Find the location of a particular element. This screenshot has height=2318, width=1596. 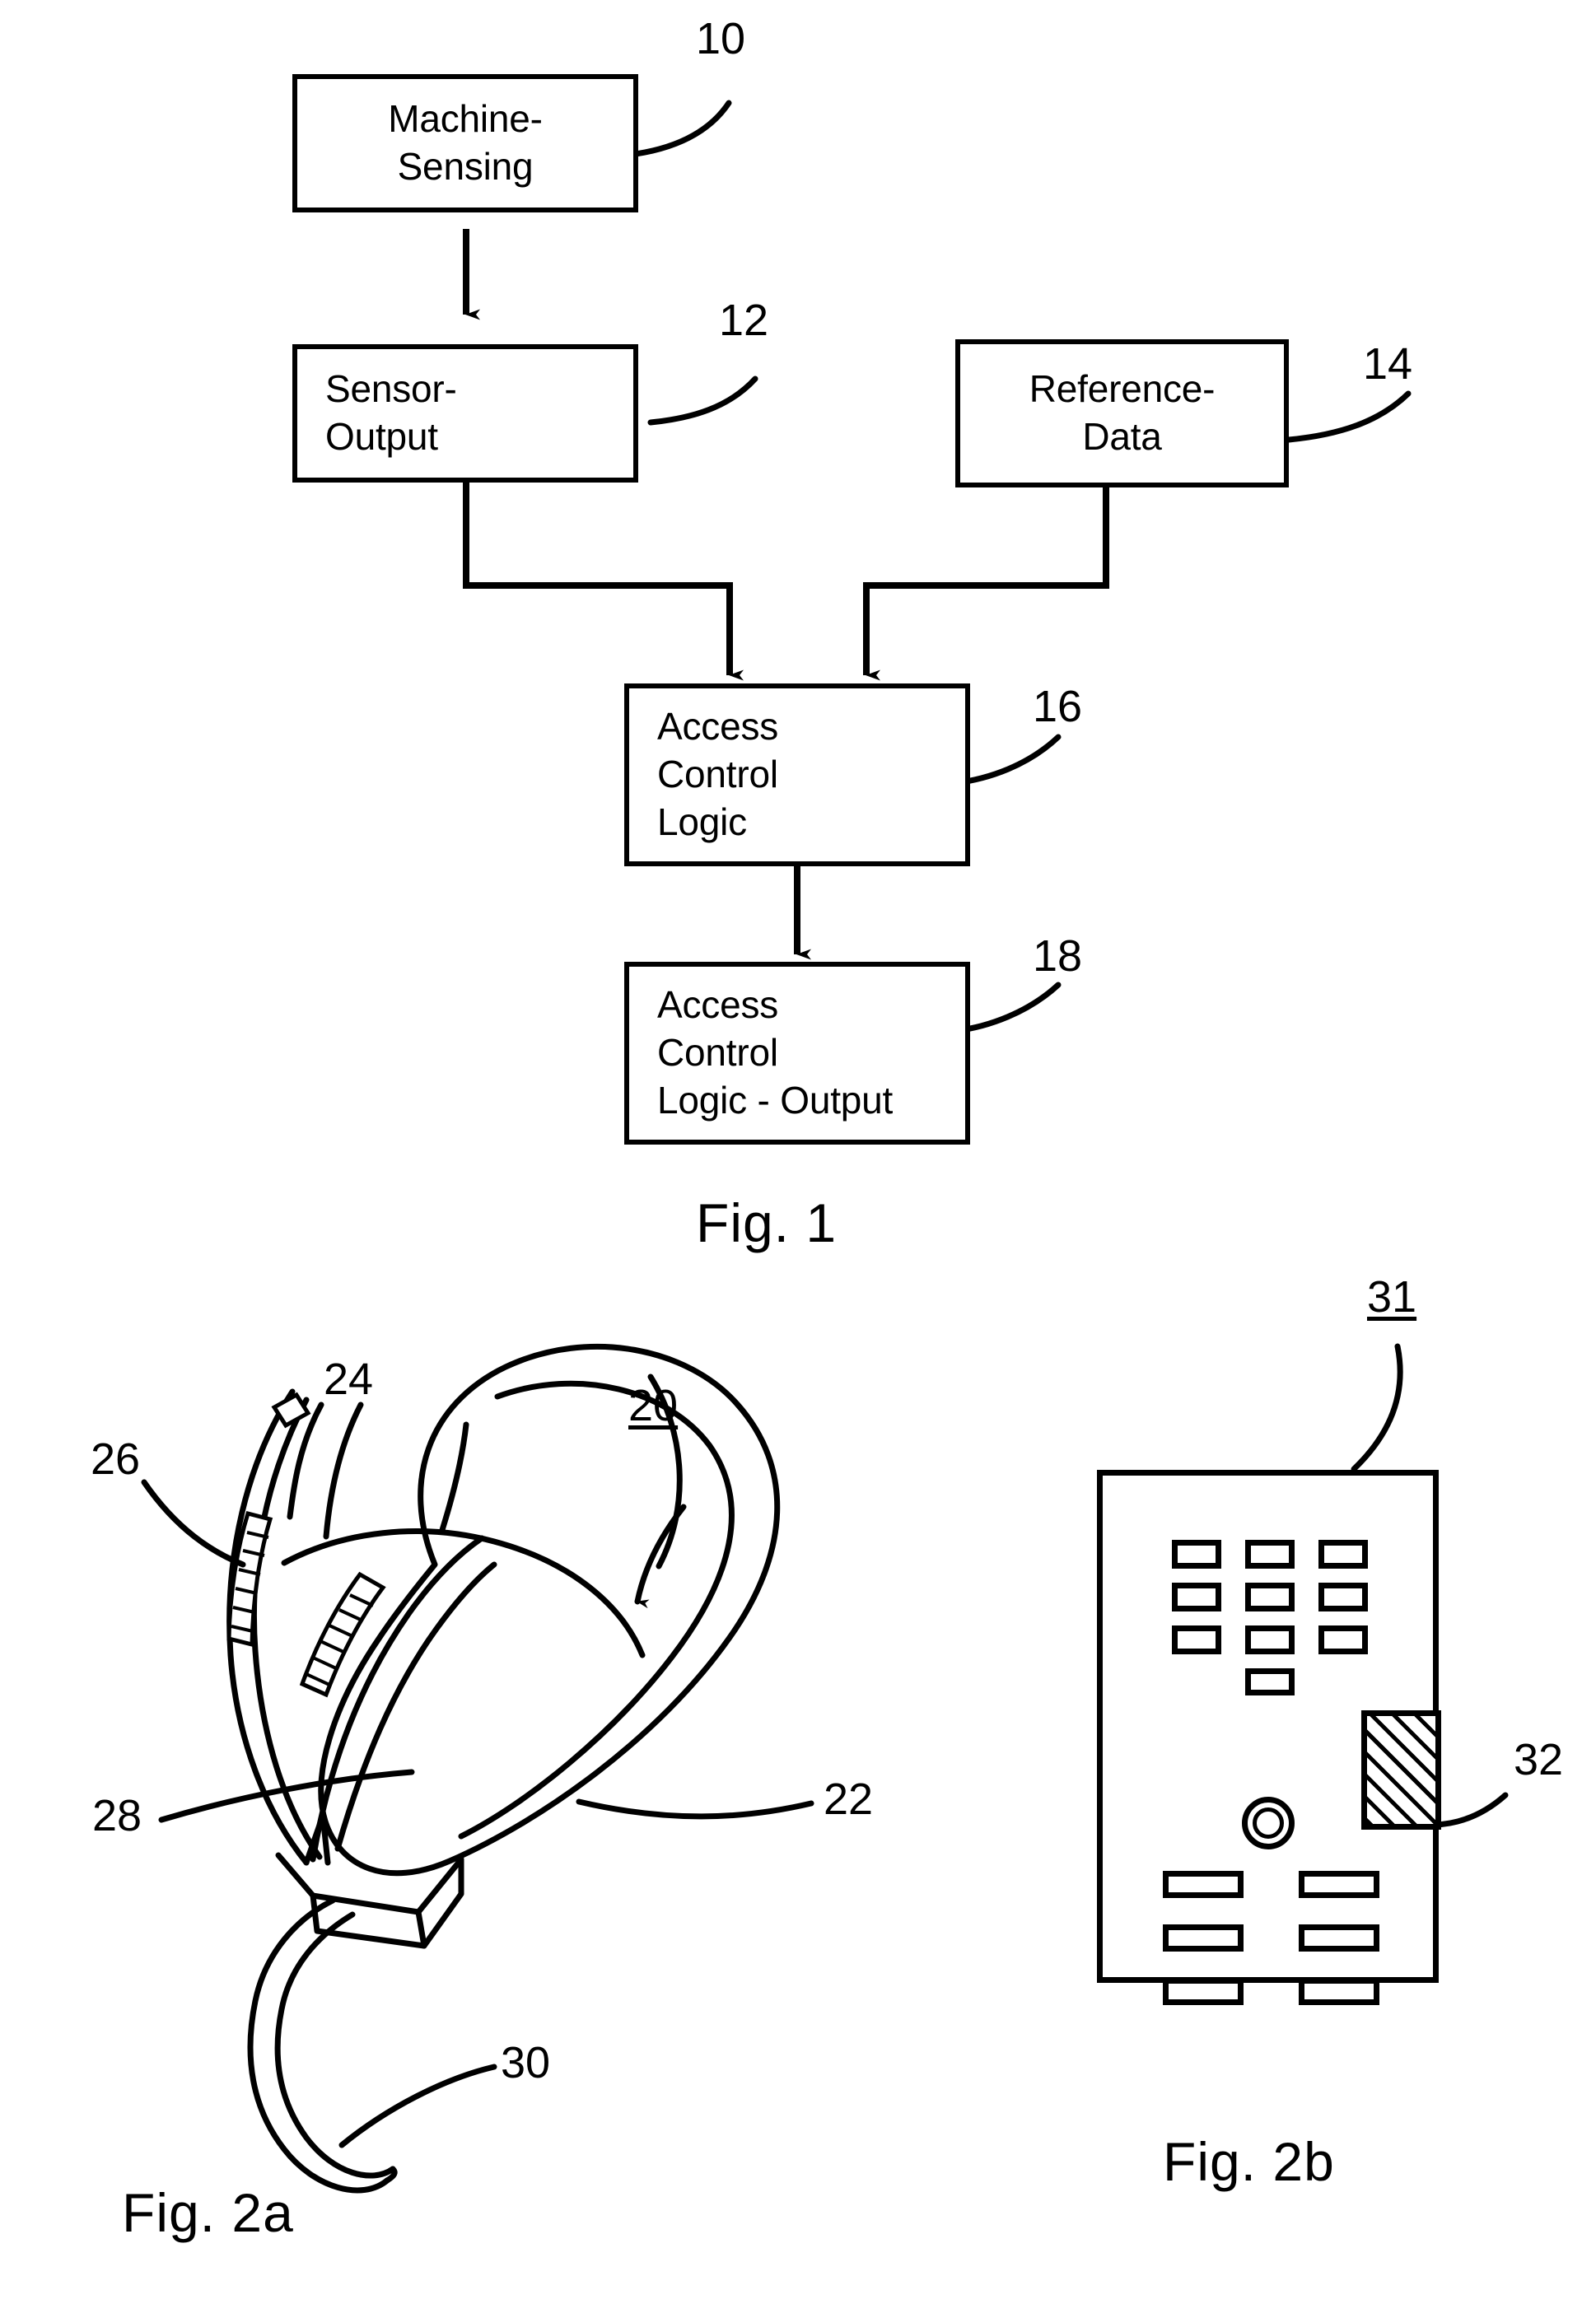

block-access-control-logic-output: Access Control Logic - Output is located at coordinates (797, 1053).